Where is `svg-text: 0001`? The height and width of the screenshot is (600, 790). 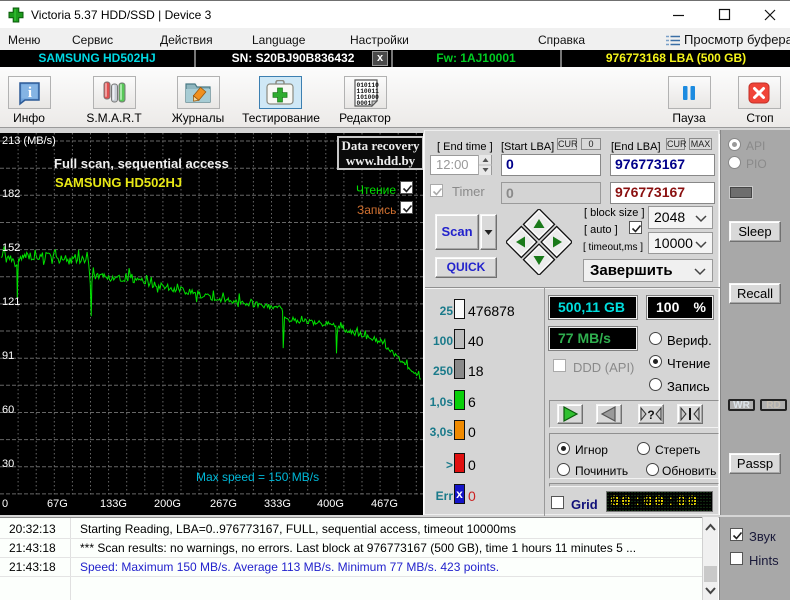 svg-text: 0001 is located at coordinates (364, 103).